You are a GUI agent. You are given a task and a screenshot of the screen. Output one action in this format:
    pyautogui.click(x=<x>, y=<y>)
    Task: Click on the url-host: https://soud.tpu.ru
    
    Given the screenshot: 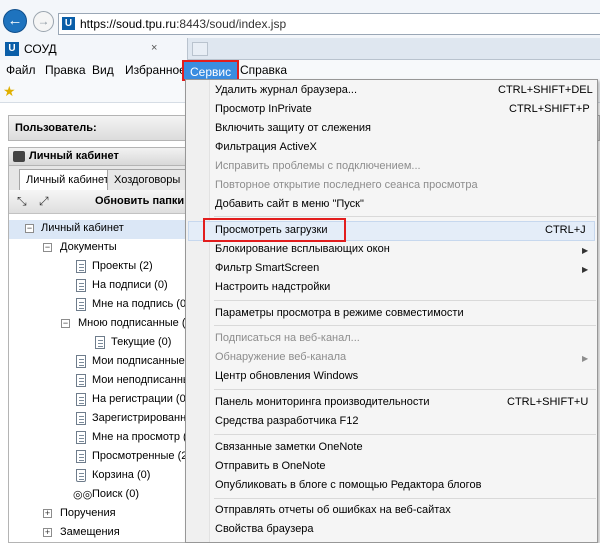 What is the action you would take?
    pyautogui.click(x=128, y=24)
    